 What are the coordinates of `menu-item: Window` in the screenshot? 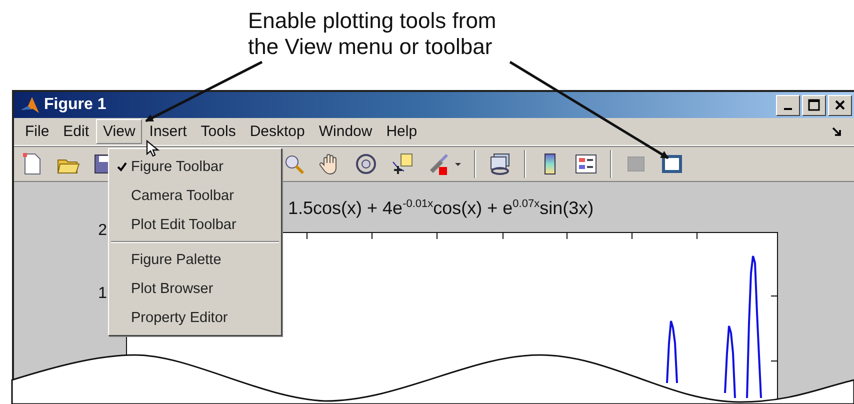 It's located at (346, 131).